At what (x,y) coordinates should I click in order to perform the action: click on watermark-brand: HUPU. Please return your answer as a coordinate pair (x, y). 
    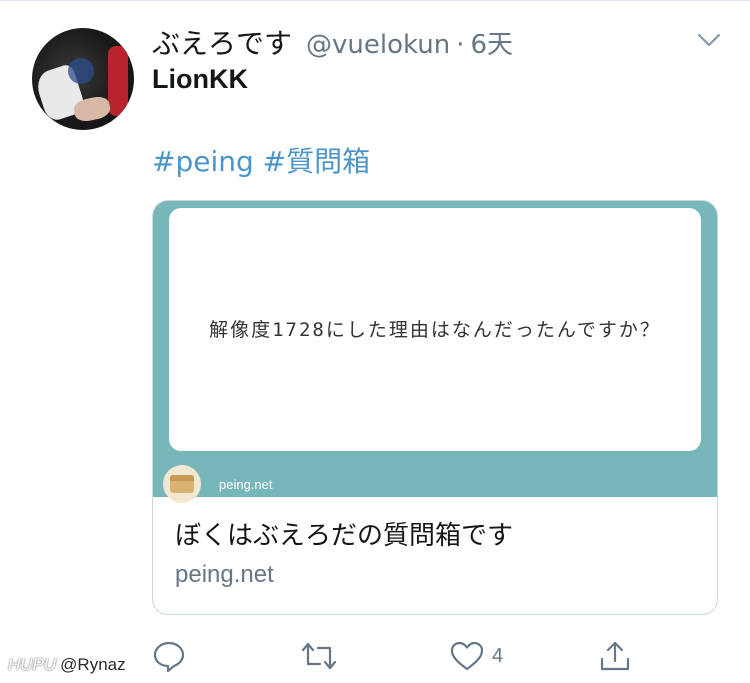
    Looking at the image, I should click on (32, 664).